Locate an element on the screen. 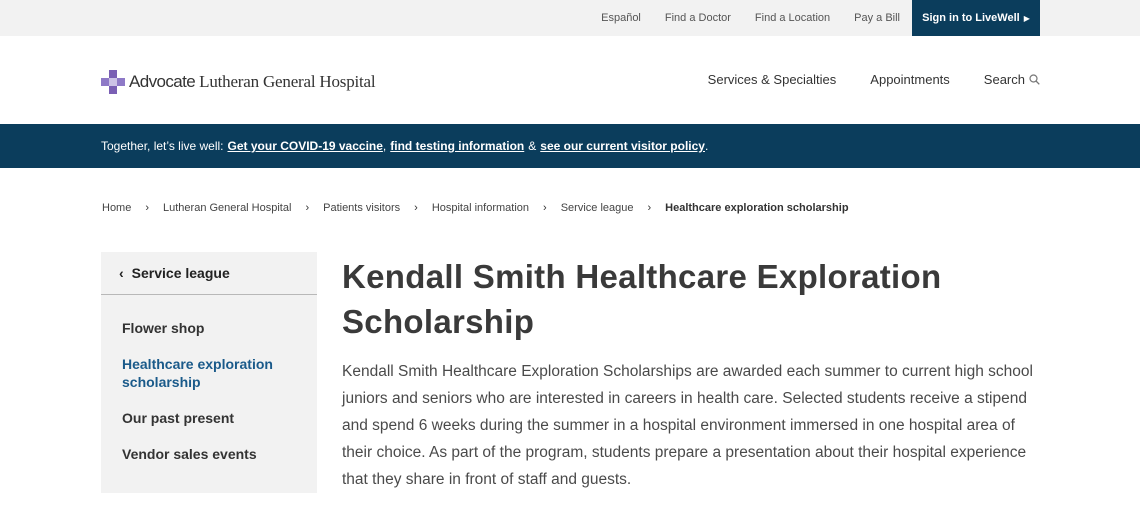 The height and width of the screenshot is (521, 1140). vaccine-link: Get your COVID-19 vaccine is located at coordinates (305, 146).